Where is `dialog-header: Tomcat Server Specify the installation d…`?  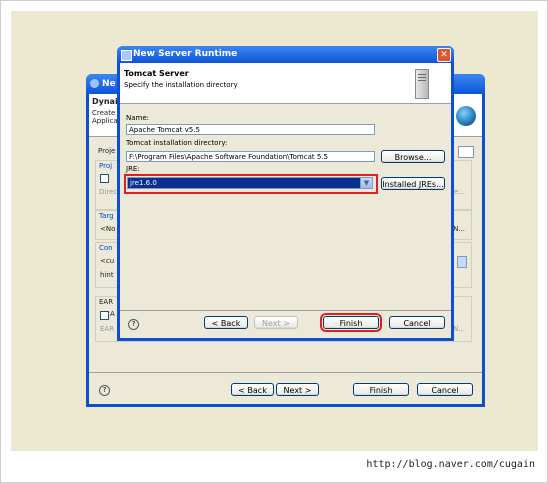
dialog-header: Tomcat Server Specify the installation d… is located at coordinates (285, 83).